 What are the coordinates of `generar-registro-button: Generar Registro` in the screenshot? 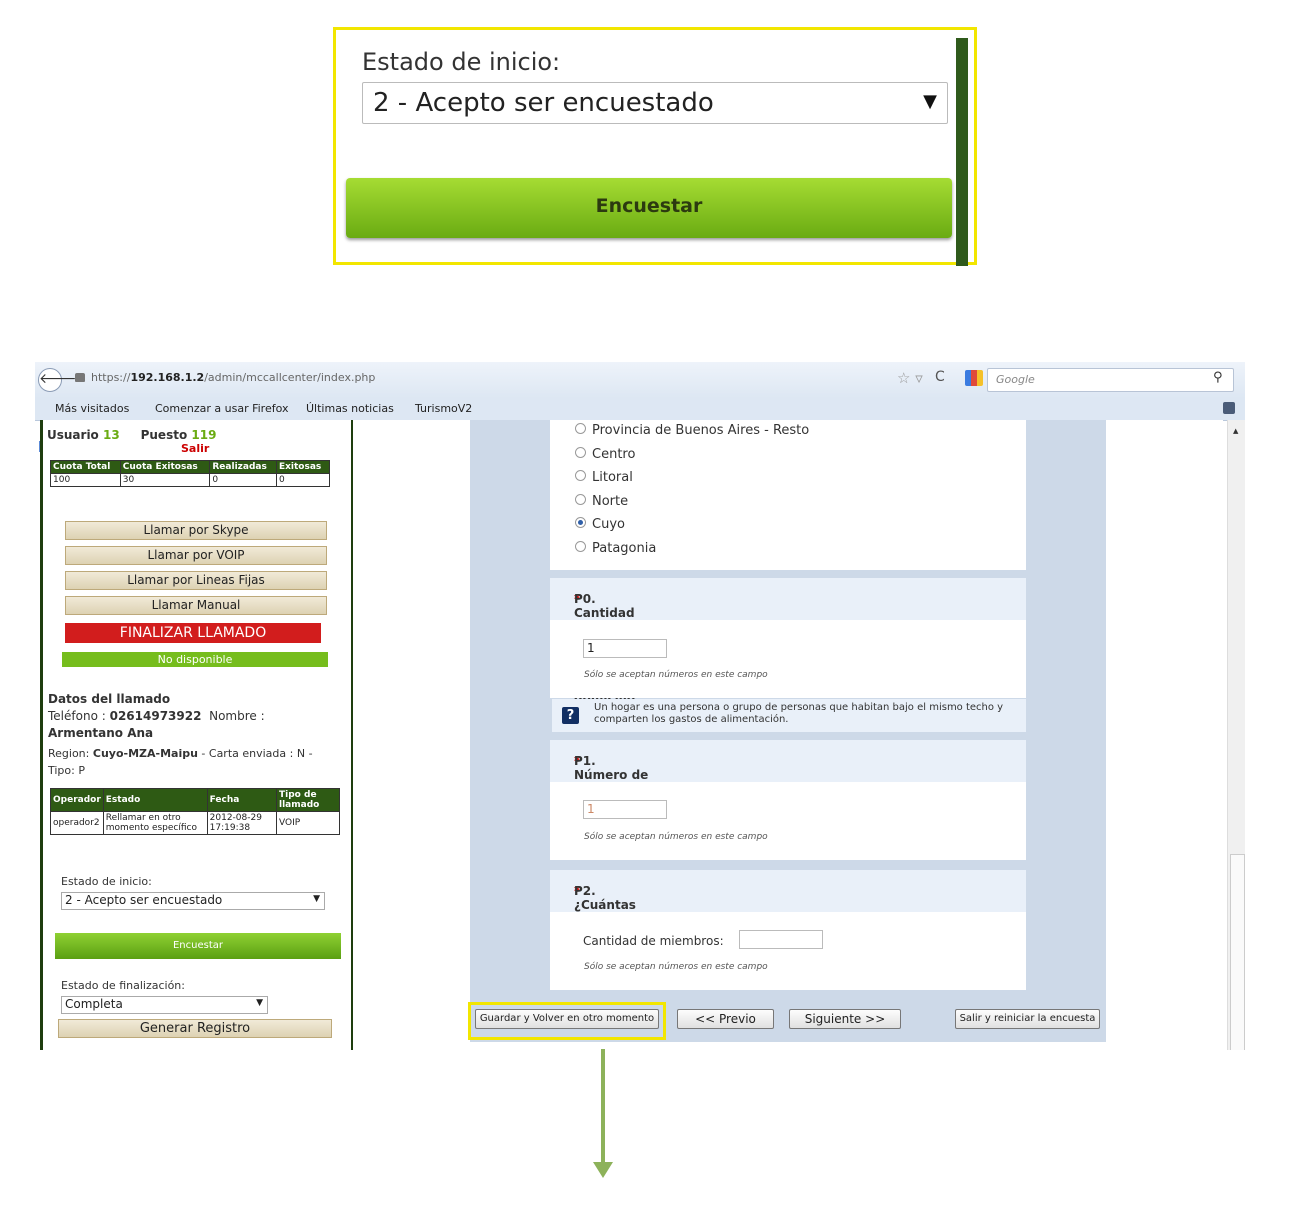 It's located at (195, 1028).